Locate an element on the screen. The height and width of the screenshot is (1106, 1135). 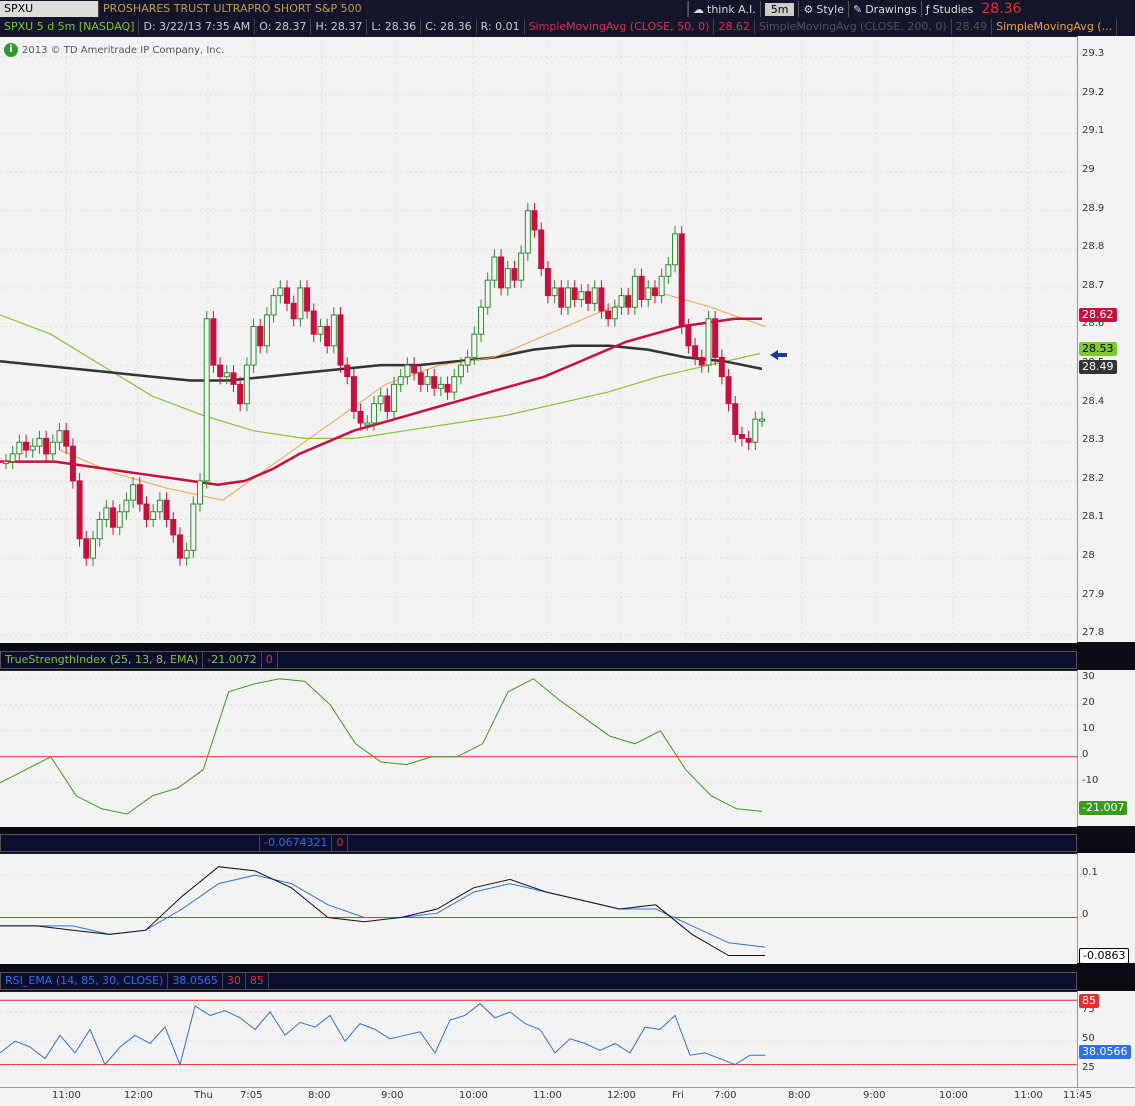
rsi-panel is located at coordinates (538, 1039).